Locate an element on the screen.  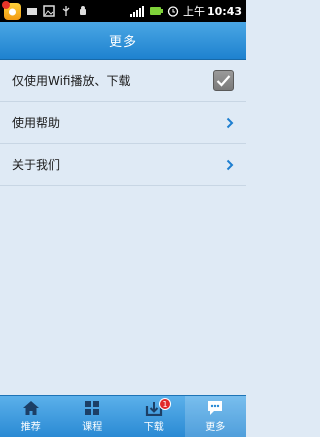
setting-help: 使用帮助 is located at coordinates (123, 123).